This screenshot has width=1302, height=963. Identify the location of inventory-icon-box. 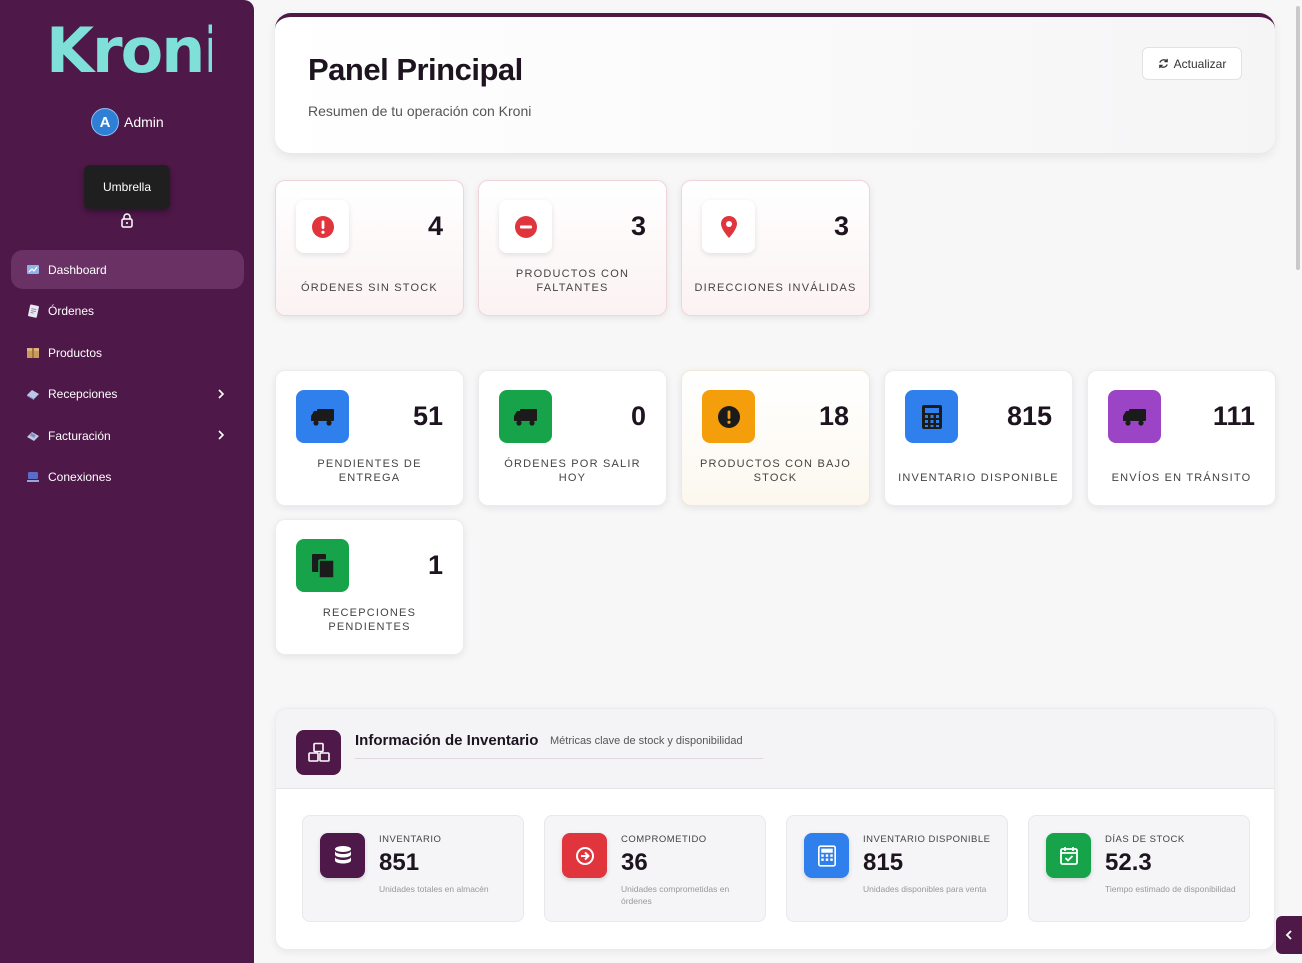
(318, 752).